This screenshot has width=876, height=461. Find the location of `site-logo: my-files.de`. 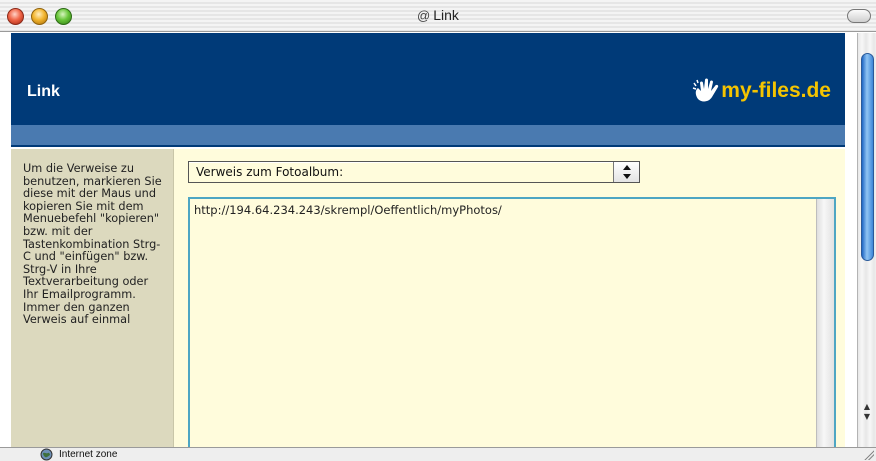

site-logo: my-files.de is located at coordinates (761, 91).